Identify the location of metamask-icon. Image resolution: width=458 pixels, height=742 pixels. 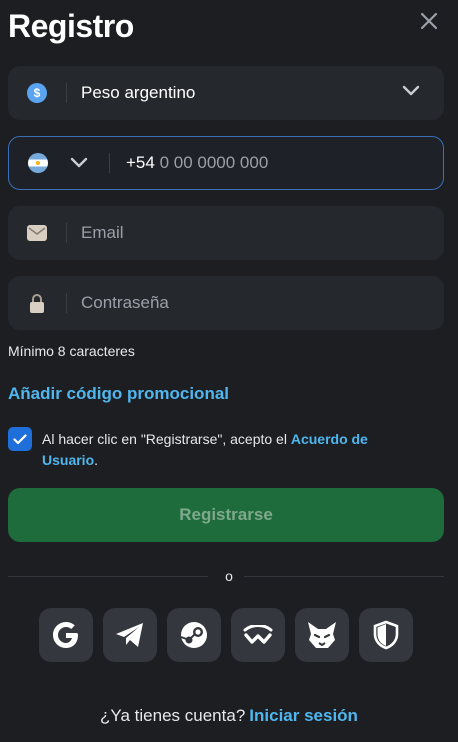
(322, 635).